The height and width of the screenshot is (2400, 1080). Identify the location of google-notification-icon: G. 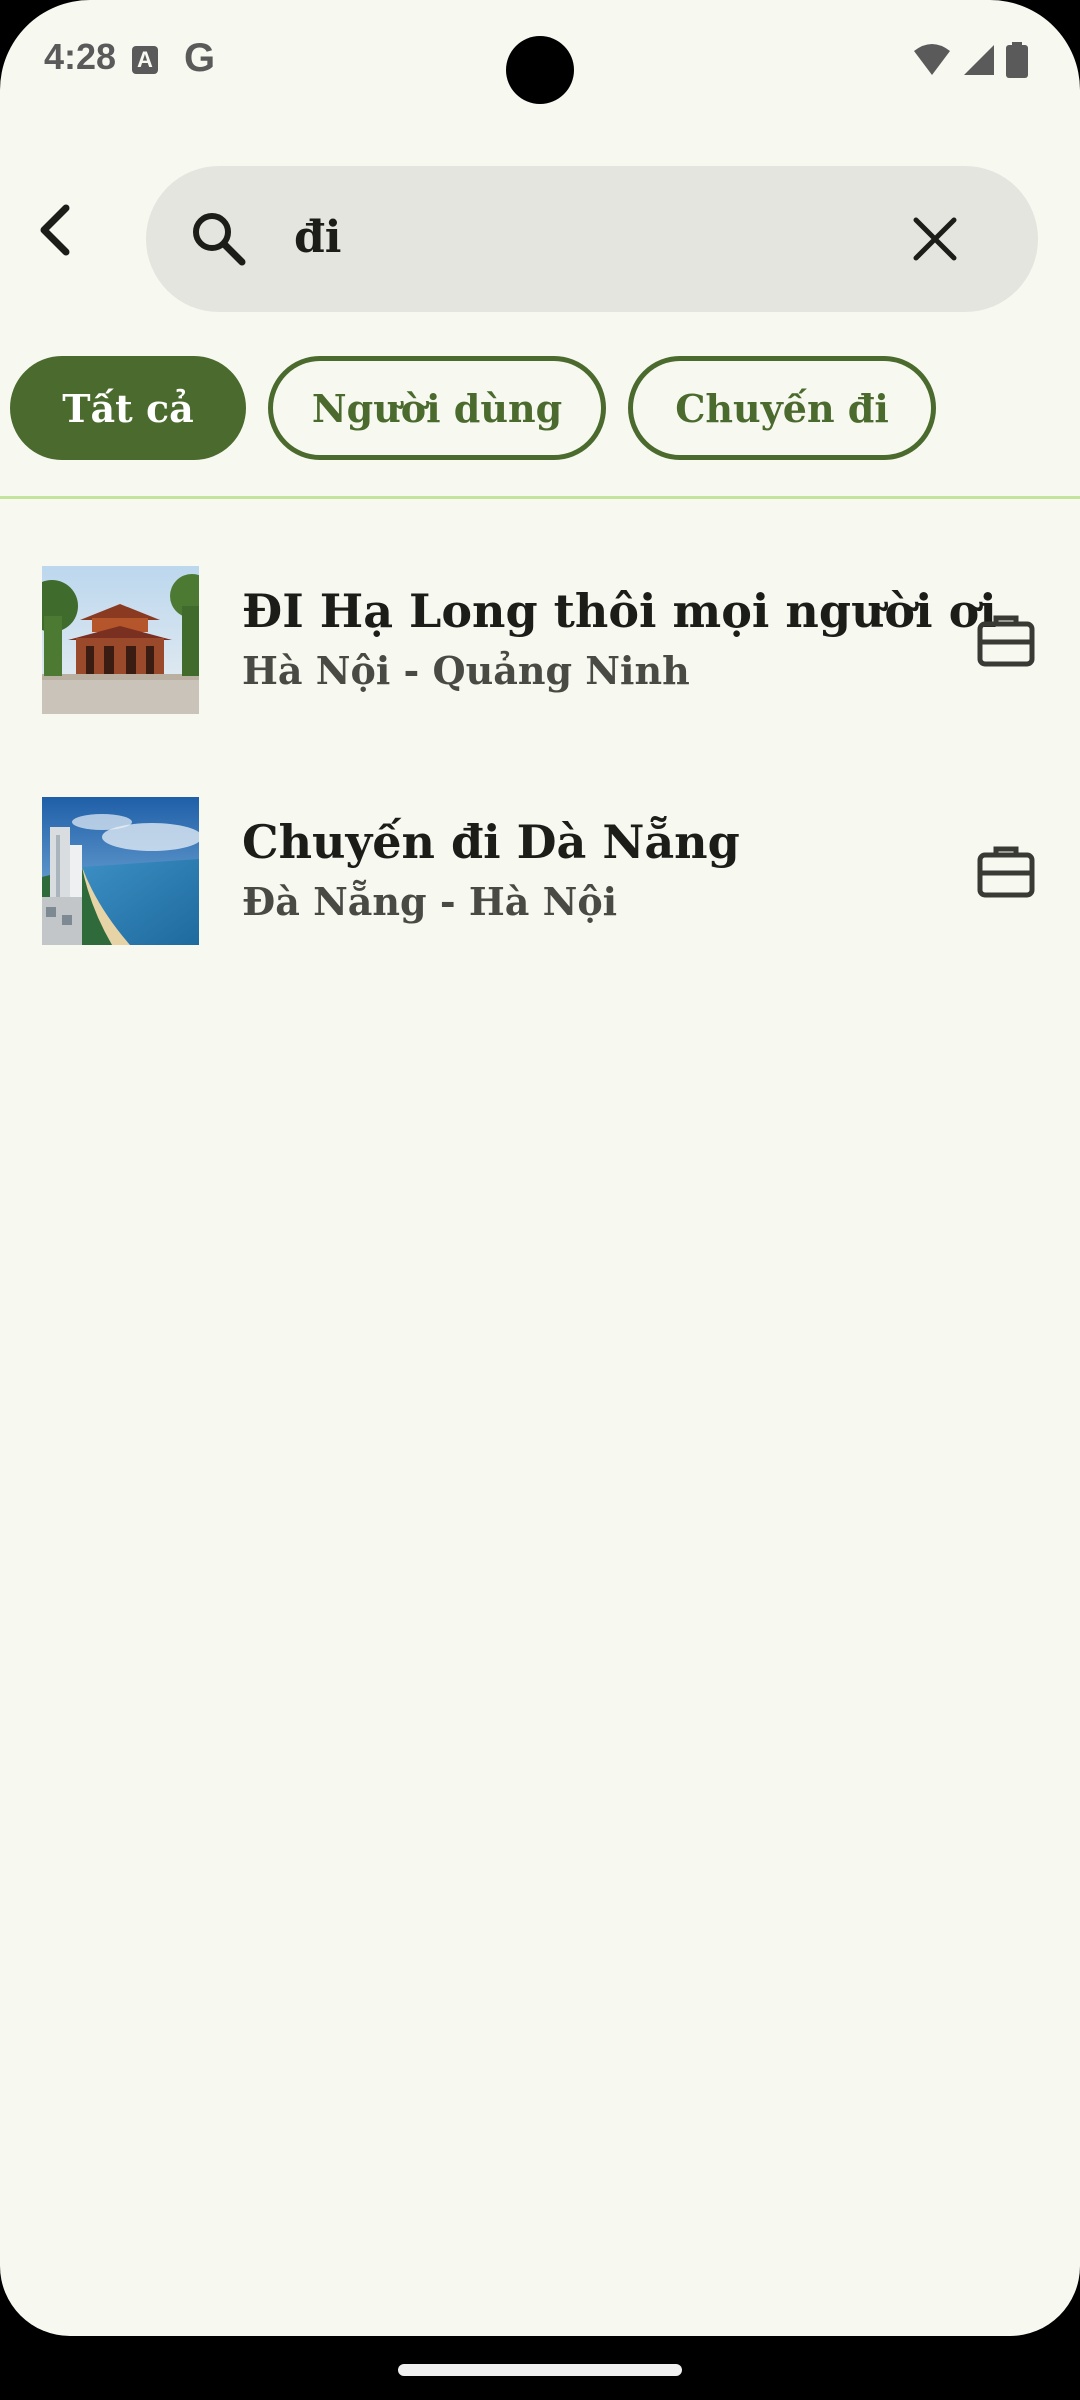
(200, 58).